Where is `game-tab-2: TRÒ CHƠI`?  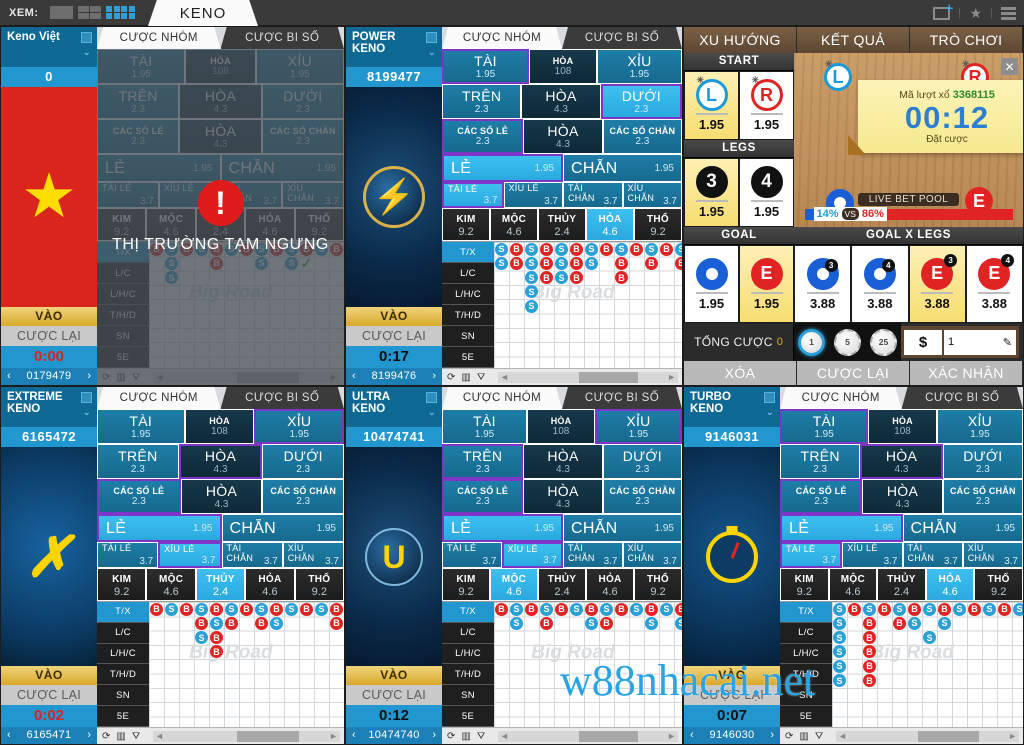 game-tab-2: TRÒ CHƠI is located at coordinates (966, 40).